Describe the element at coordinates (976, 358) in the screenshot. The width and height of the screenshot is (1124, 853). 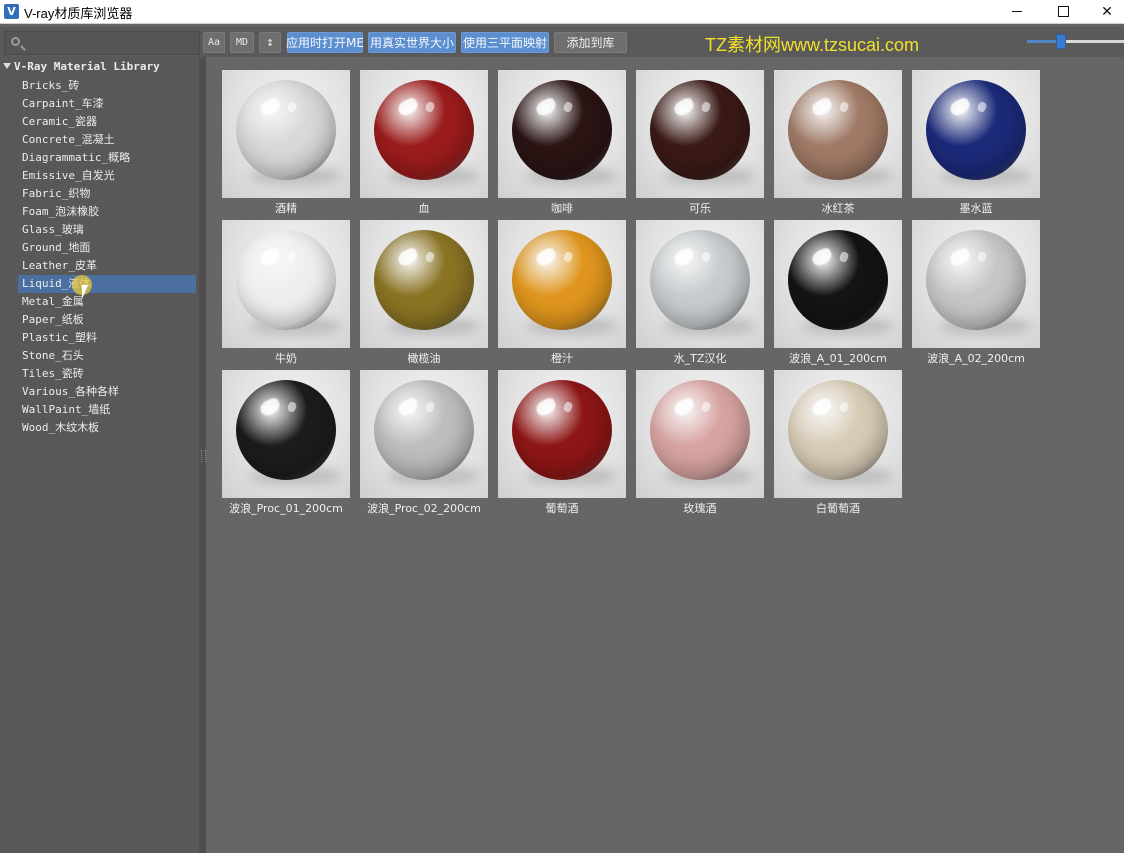
I see `material-label: 波浪_A_02_200cm` at that location.